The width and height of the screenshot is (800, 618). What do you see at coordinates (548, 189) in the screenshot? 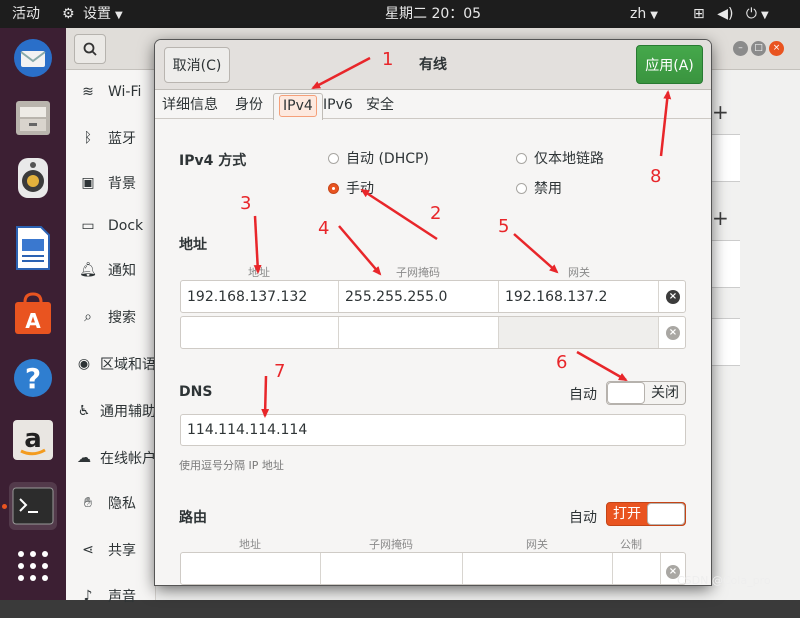
I see `radio-label: 禁用` at bounding box center [548, 189].